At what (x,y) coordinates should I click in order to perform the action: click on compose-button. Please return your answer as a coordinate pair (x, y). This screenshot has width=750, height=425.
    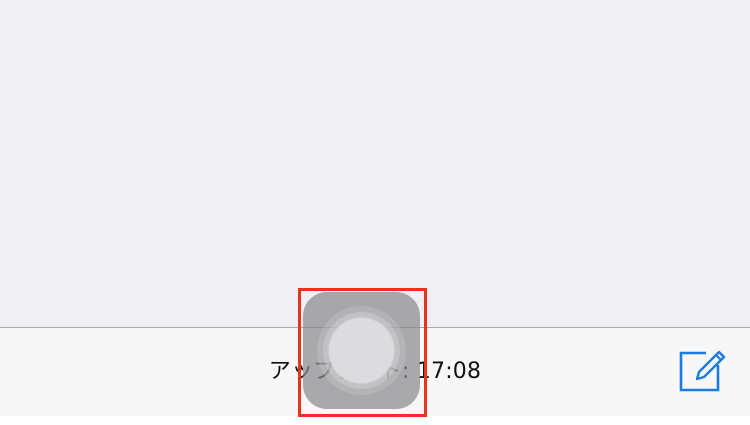
    Looking at the image, I should click on (701, 370).